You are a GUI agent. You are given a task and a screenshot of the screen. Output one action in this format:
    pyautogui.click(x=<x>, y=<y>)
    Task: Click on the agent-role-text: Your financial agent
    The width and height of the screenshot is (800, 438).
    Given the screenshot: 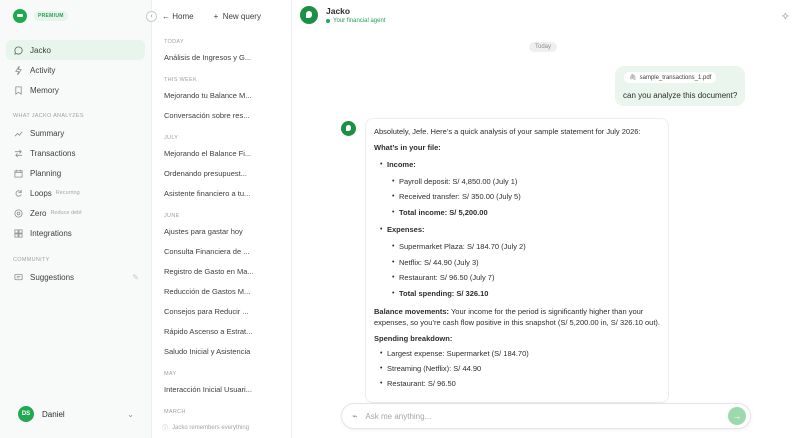 What is the action you would take?
    pyautogui.click(x=359, y=21)
    